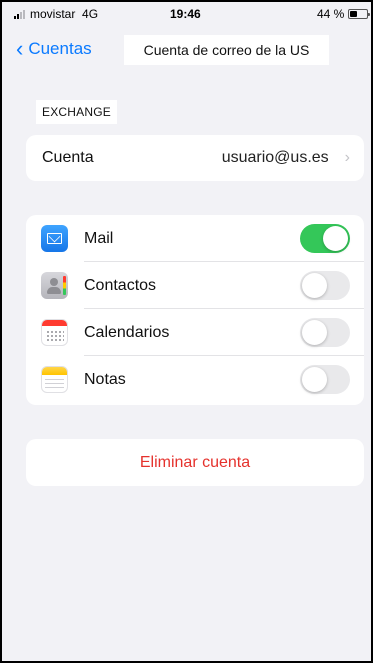 This screenshot has height=663, width=373. Describe the element at coordinates (54, 379) in the screenshot. I see `notes-icon` at that location.